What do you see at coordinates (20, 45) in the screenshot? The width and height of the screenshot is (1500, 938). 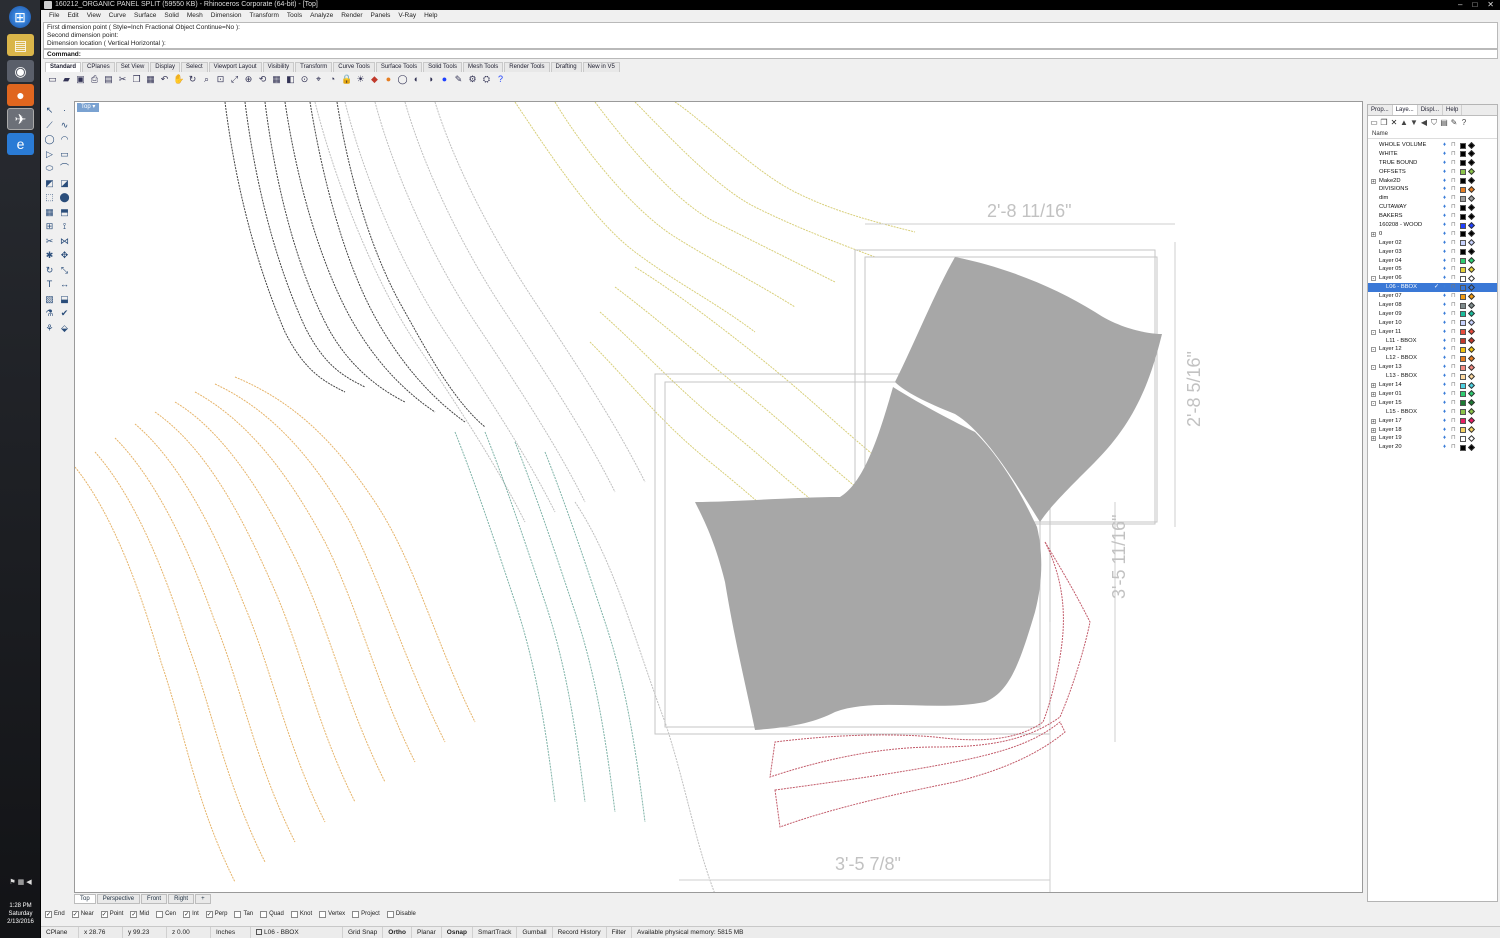 I see `file-explorer-icon: ▤` at bounding box center [20, 45].